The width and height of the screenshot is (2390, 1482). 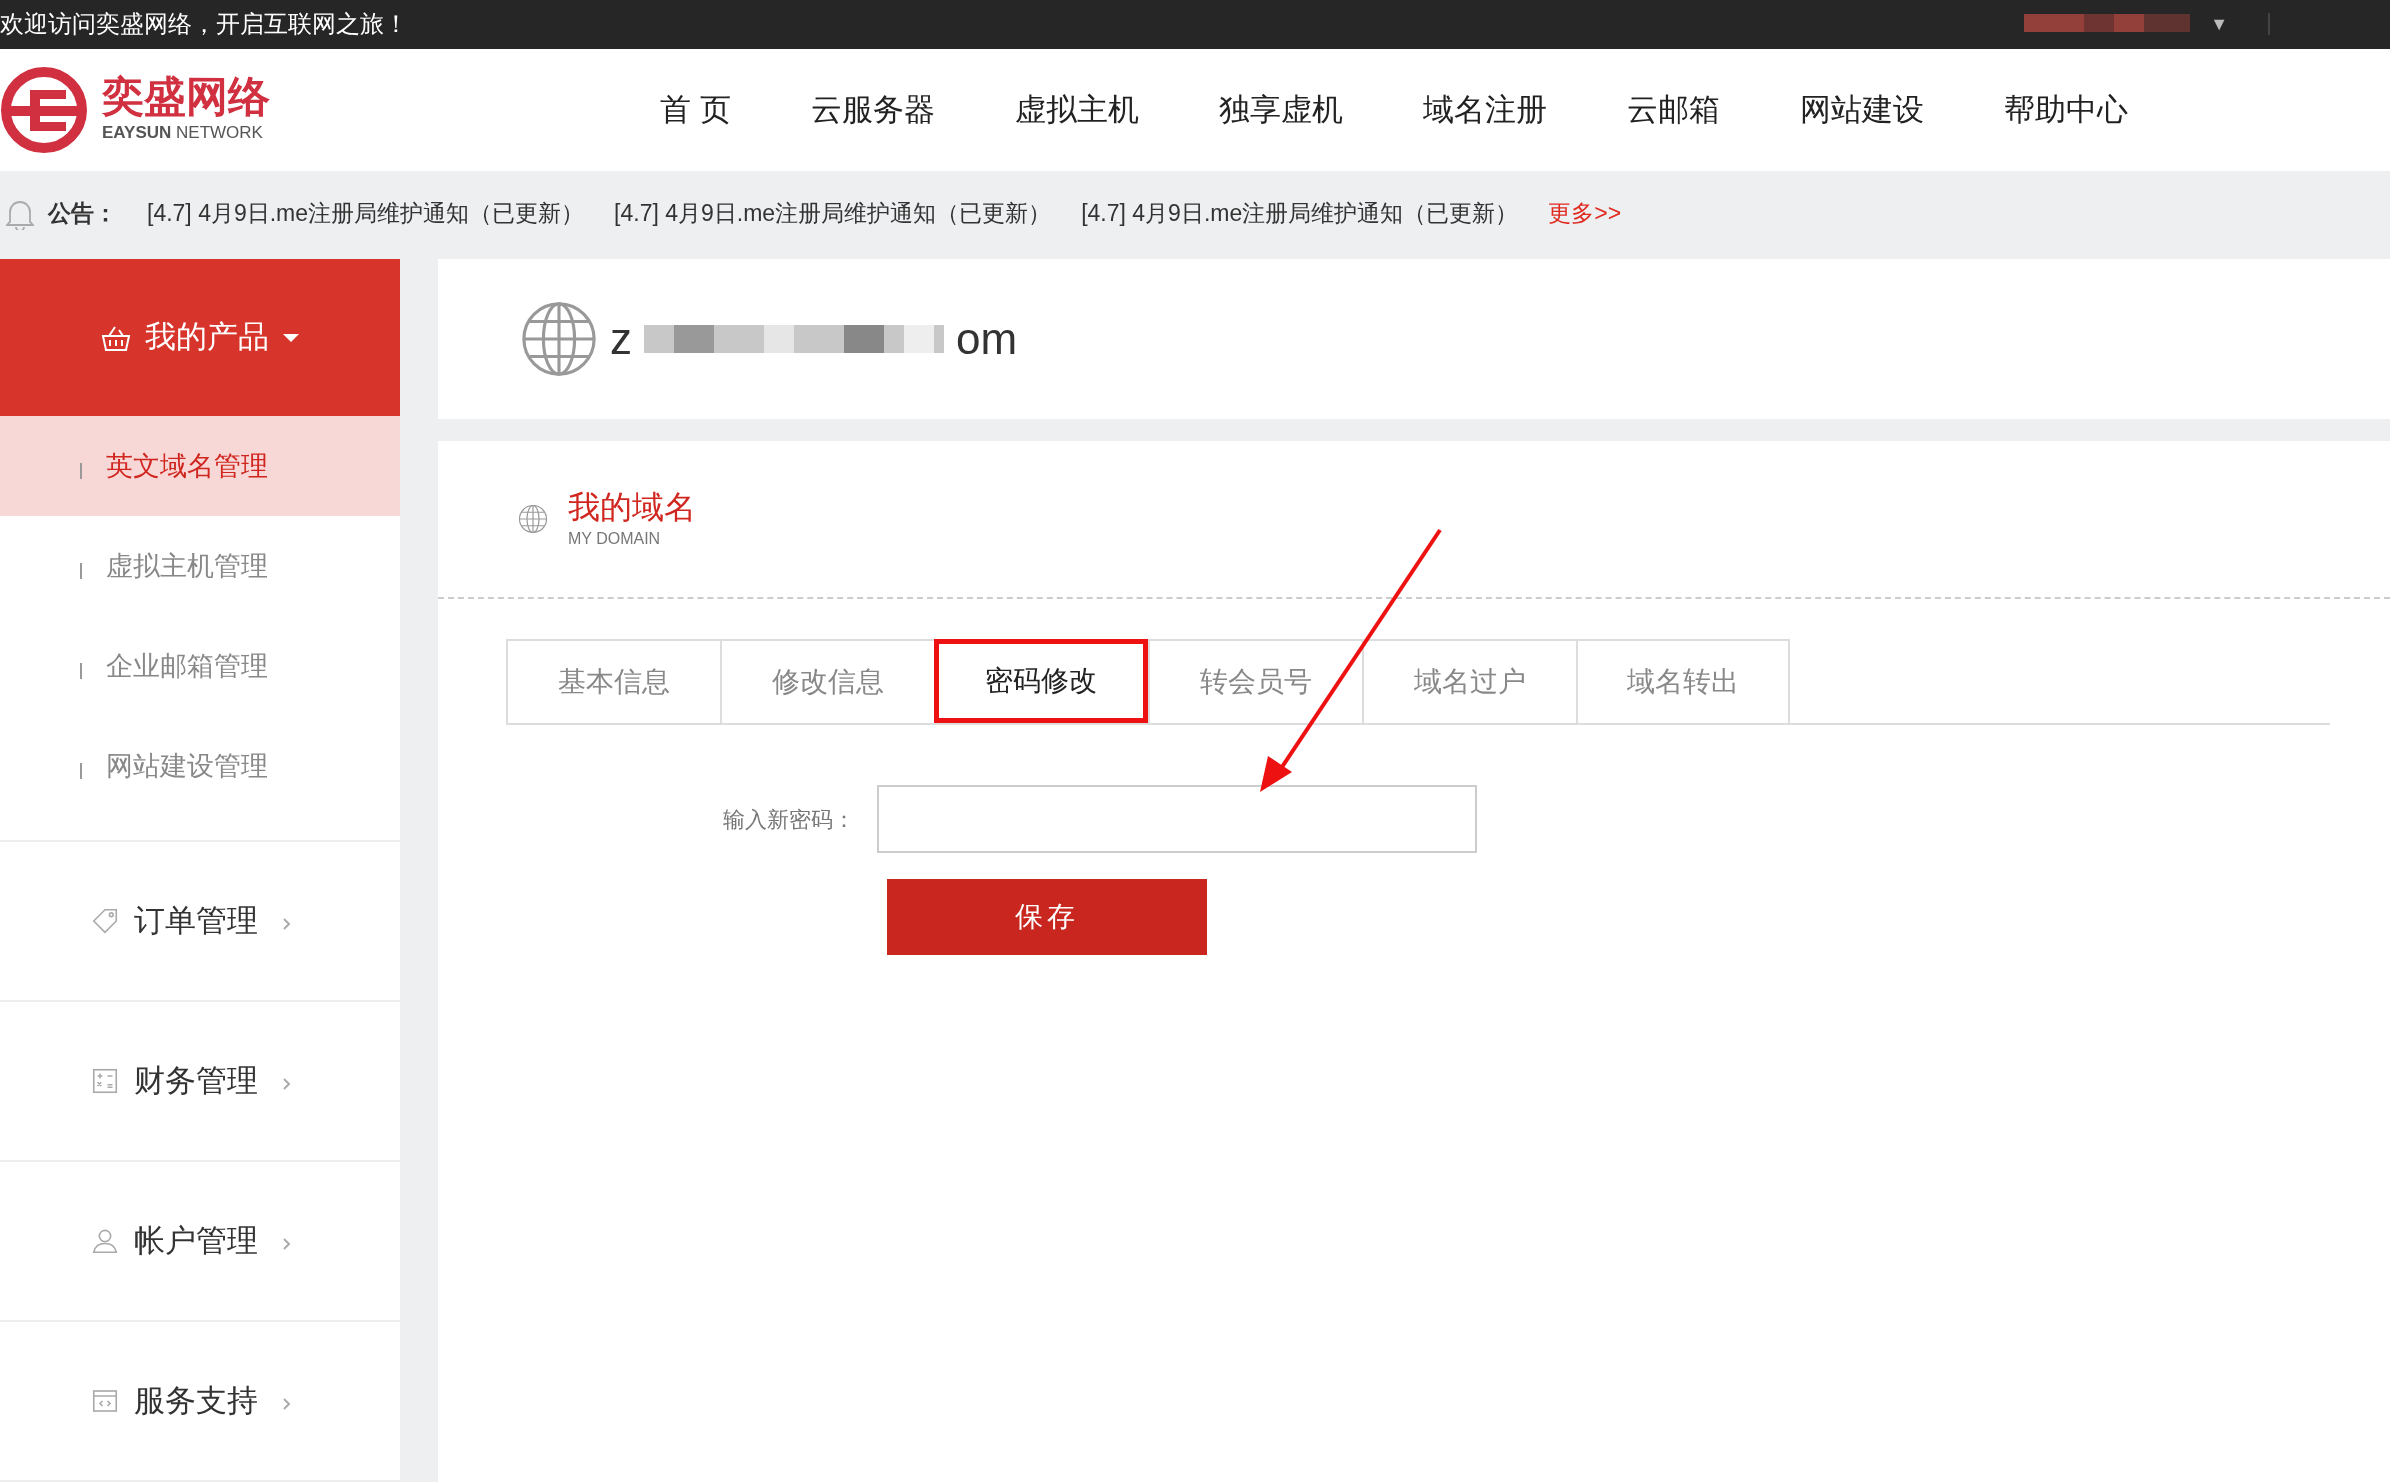 I want to click on domain-end: om, so click(x=987, y=339).